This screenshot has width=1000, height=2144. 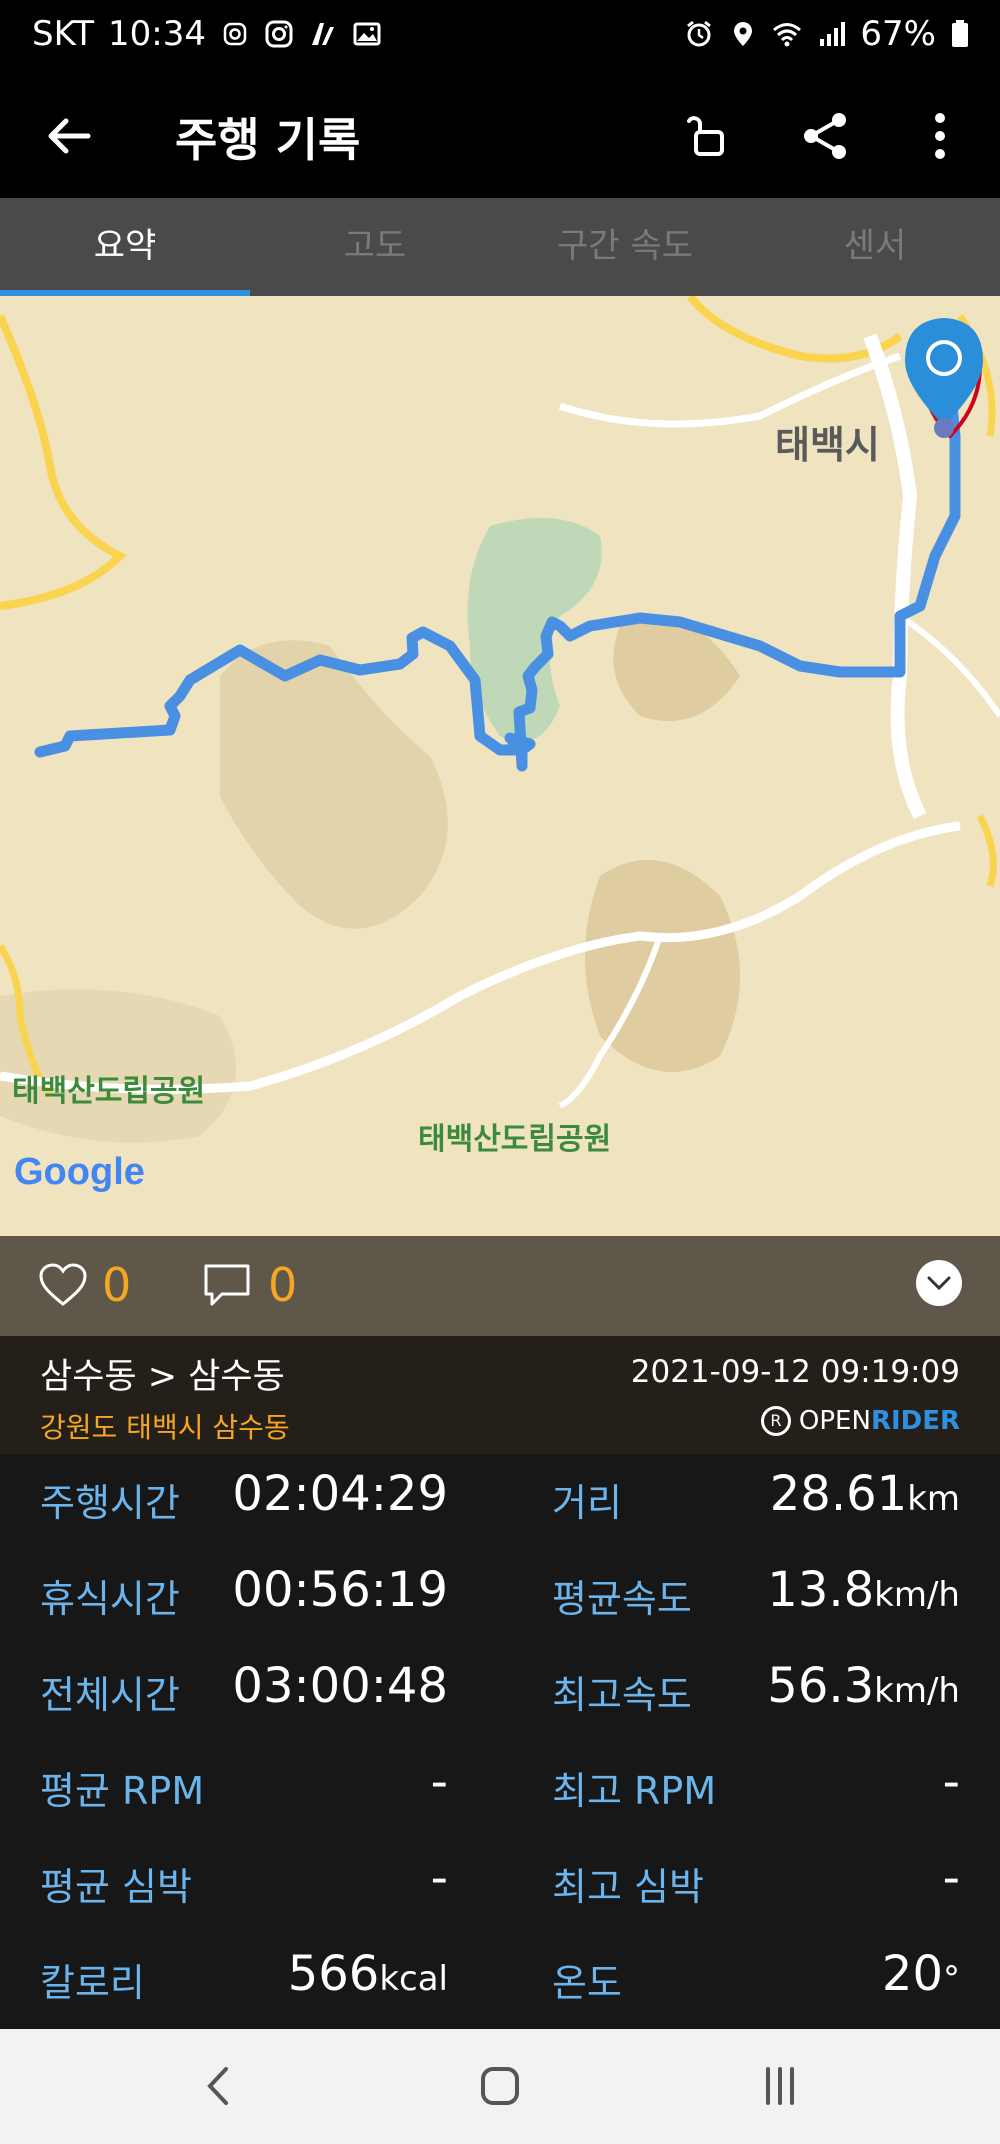 What do you see at coordinates (268, 140) in the screenshot?
I see `page-title: 주행 기록` at bounding box center [268, 140].